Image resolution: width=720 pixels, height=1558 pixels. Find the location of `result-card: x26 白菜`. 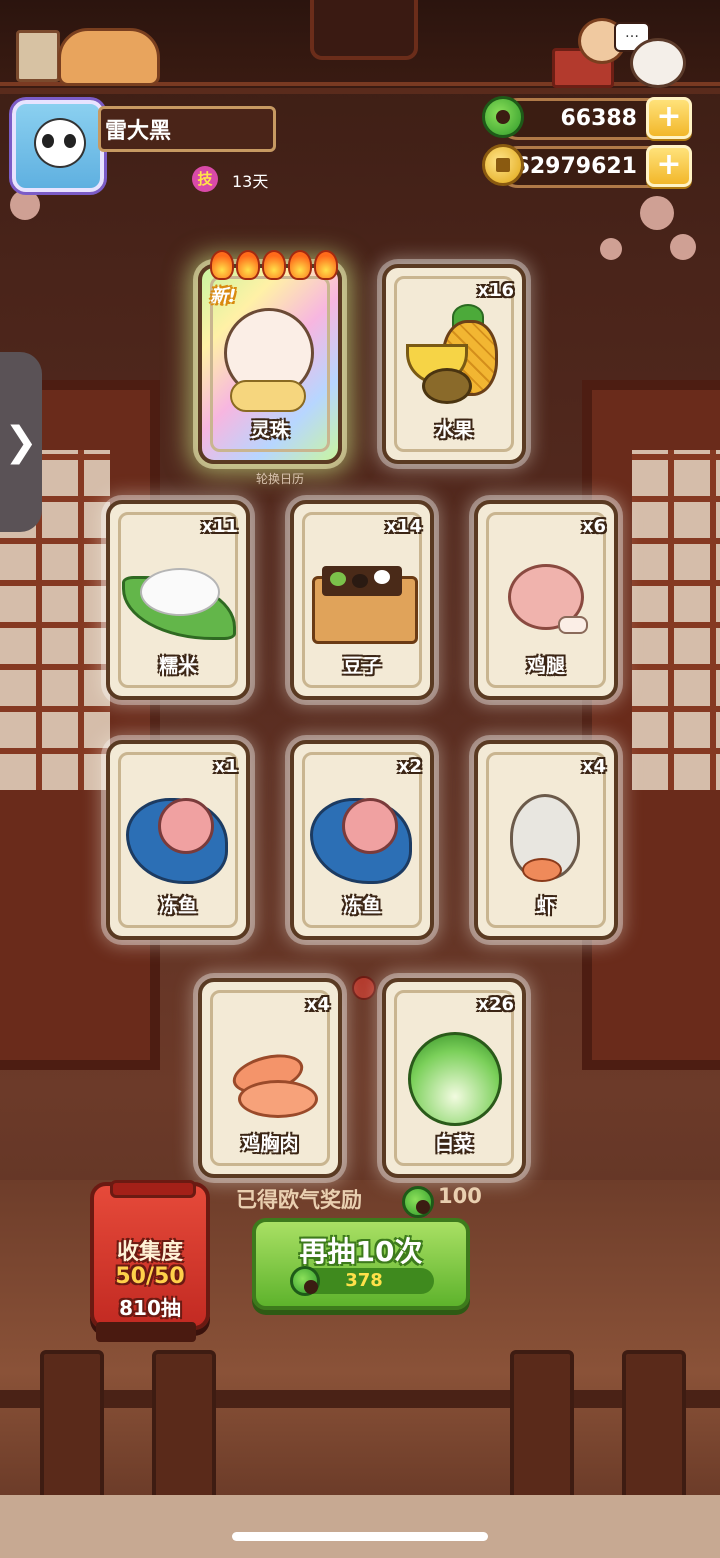

result-card: x26 白菜 is located at coordinates (454, 1078).